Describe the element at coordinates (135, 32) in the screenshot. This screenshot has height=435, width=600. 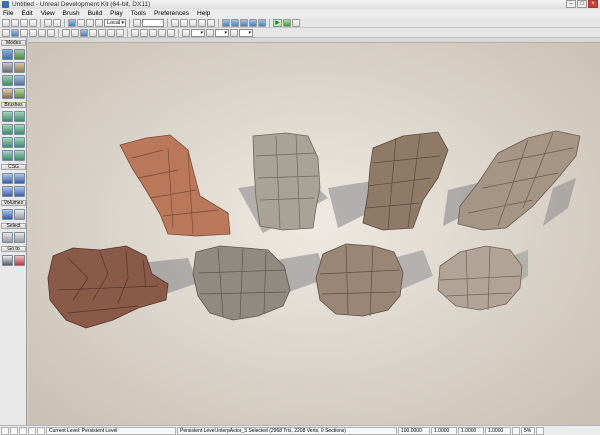
I see `game-view-icon` at that location.